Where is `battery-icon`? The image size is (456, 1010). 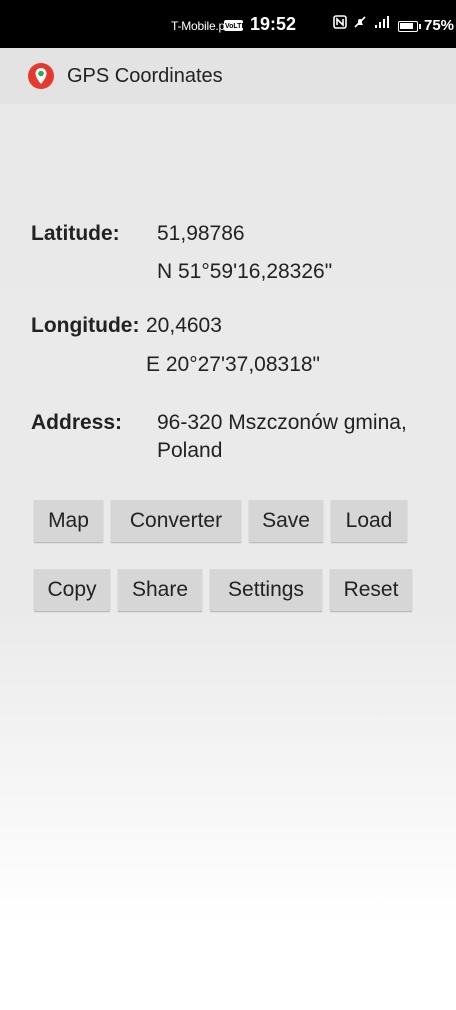
battery-icon is located at coordinates (408, 26).